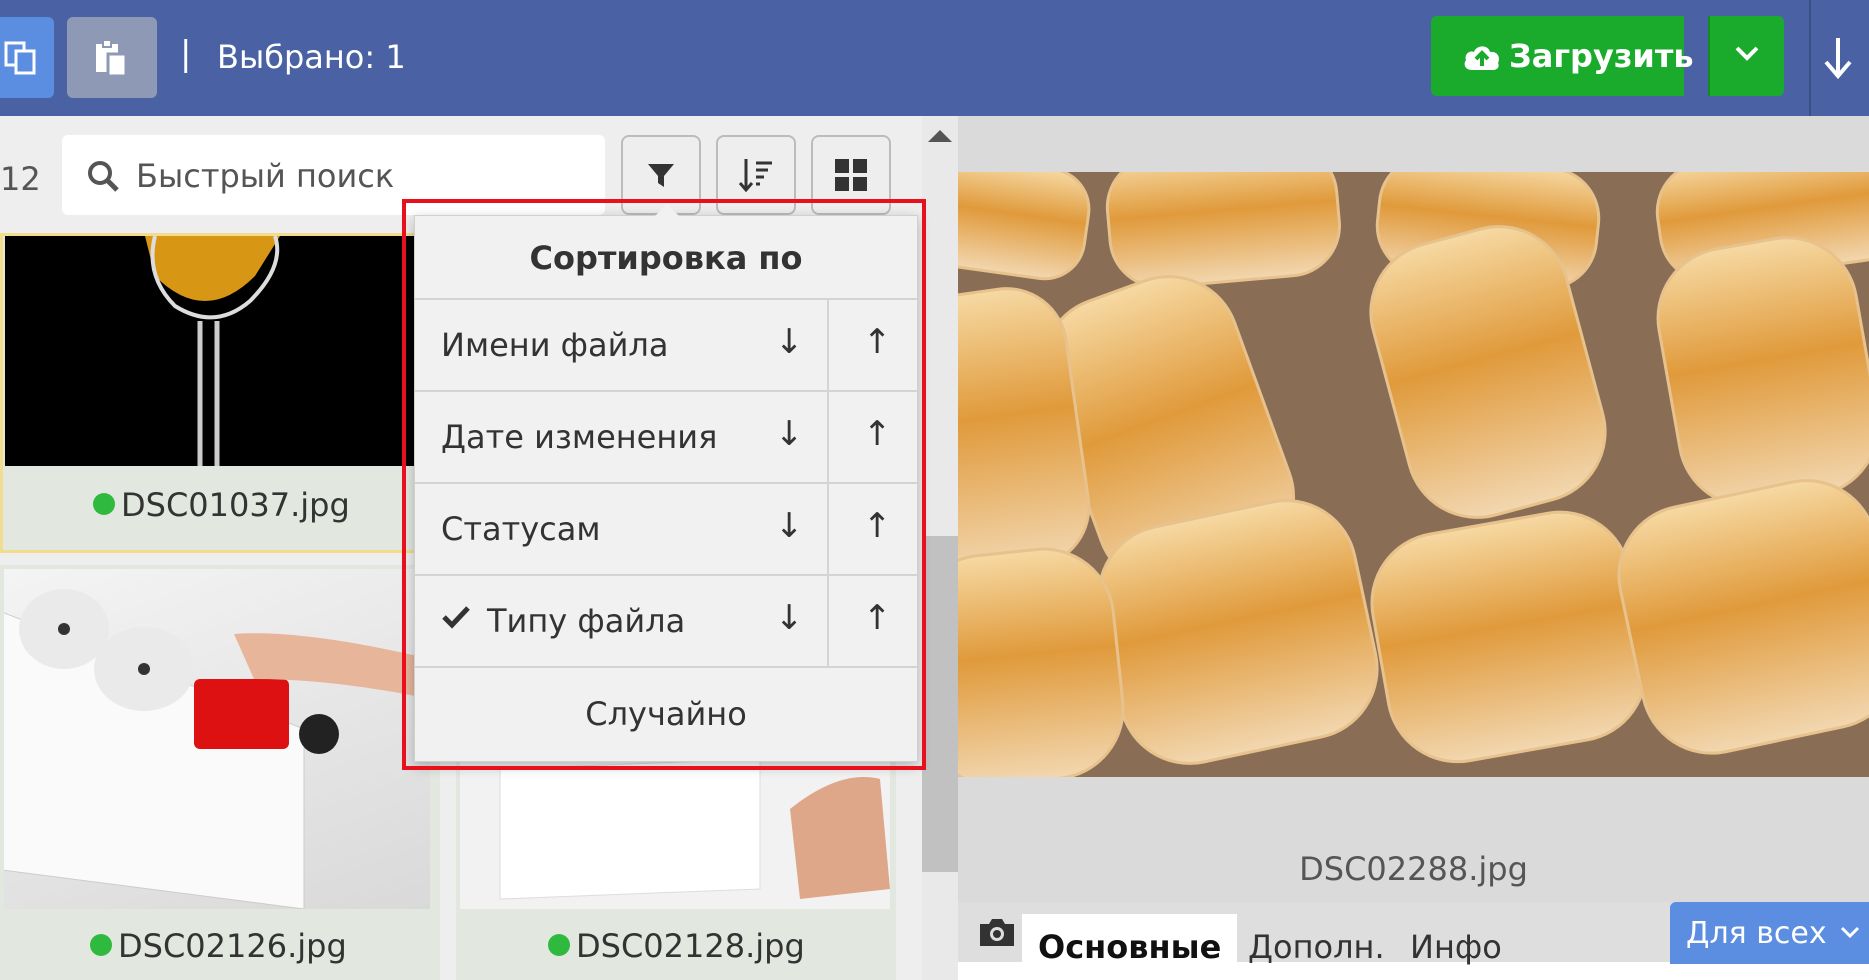  Describe the element at coordinates (997, 932) in the screenshot. I see `camera-icon` at that location.